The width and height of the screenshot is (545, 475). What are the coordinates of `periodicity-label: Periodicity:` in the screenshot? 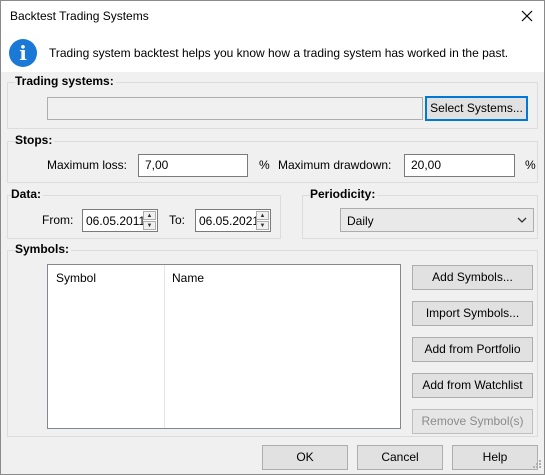 It's located at (344, 194).